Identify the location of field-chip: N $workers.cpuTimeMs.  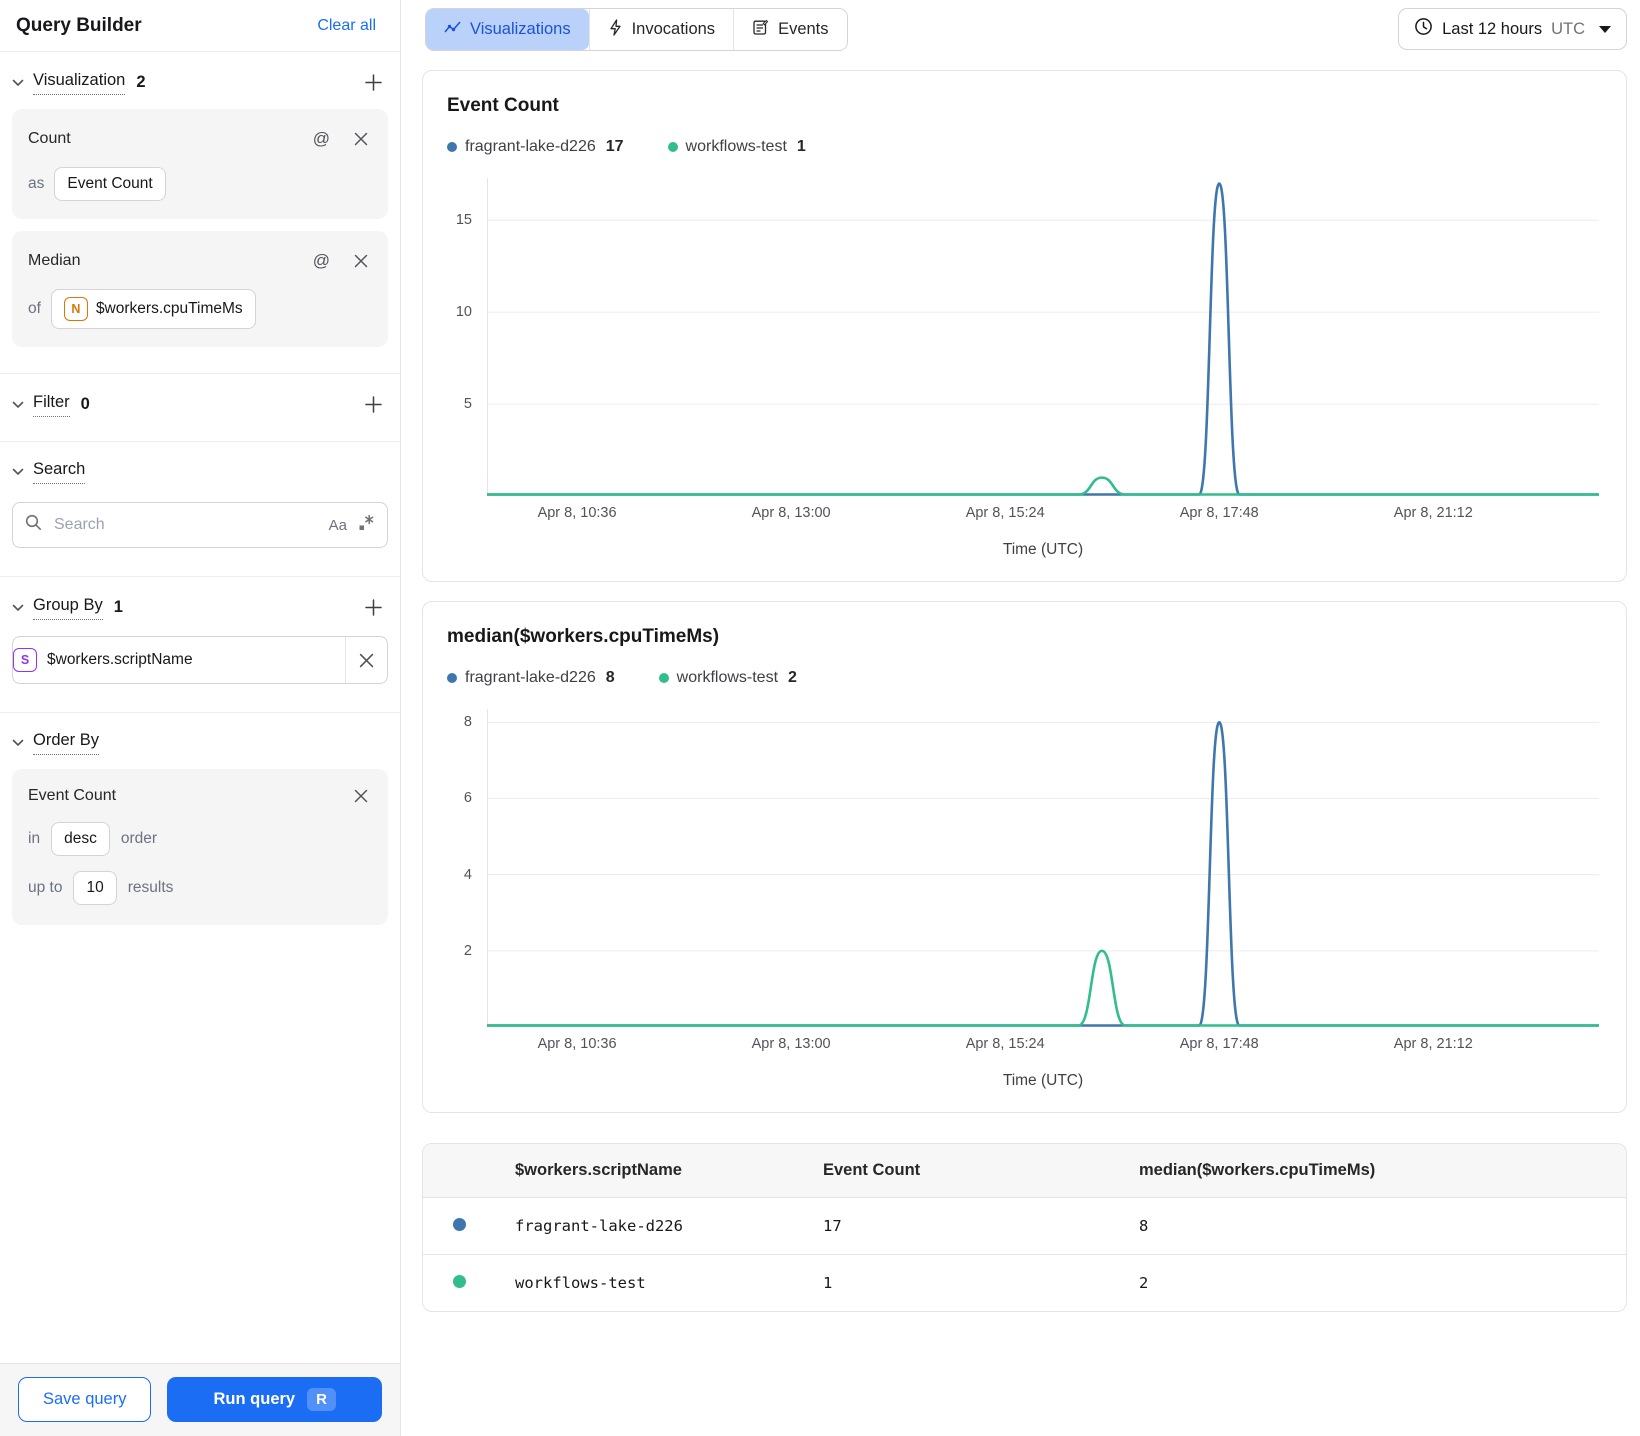
(153, 309).